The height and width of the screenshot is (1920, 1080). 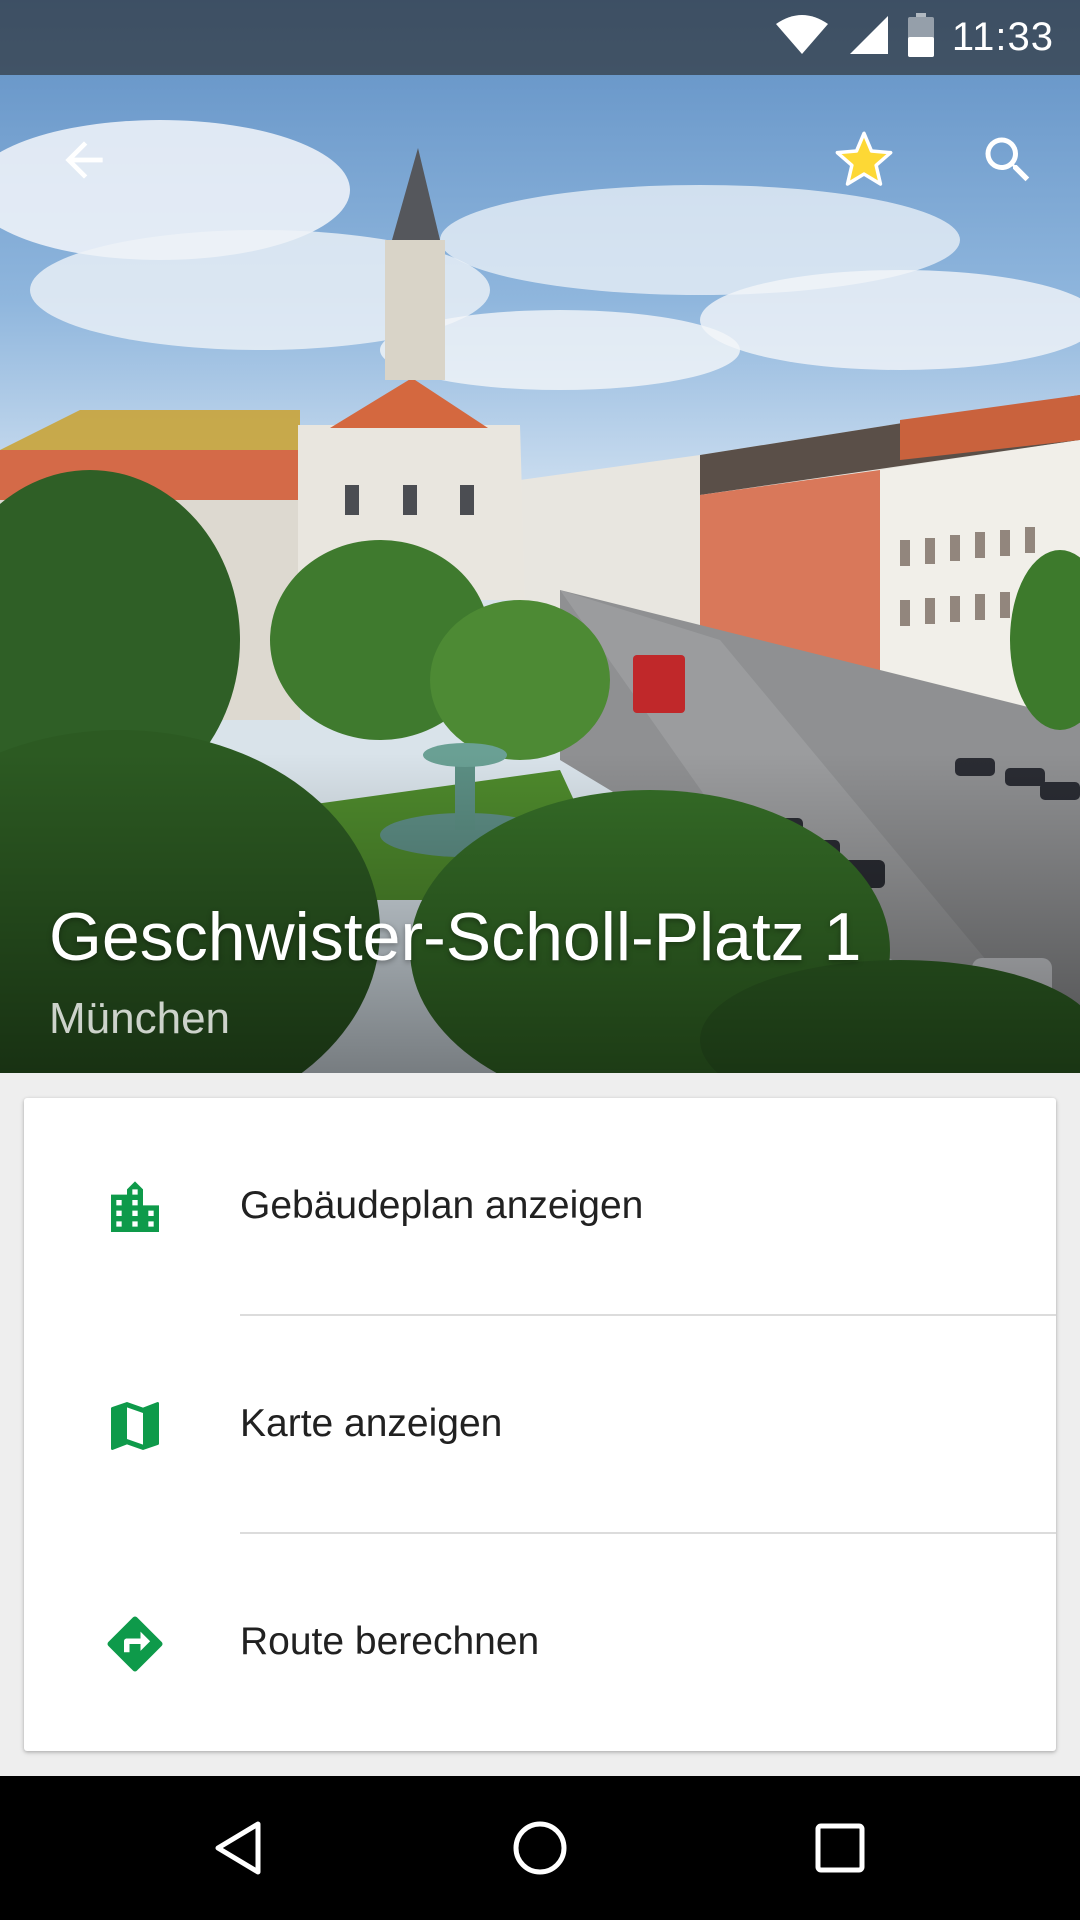 What do you see at coordinates (1002, 37) in the screenshot?
I see `status-time: 11:33` at bounding box center [1002, 37].